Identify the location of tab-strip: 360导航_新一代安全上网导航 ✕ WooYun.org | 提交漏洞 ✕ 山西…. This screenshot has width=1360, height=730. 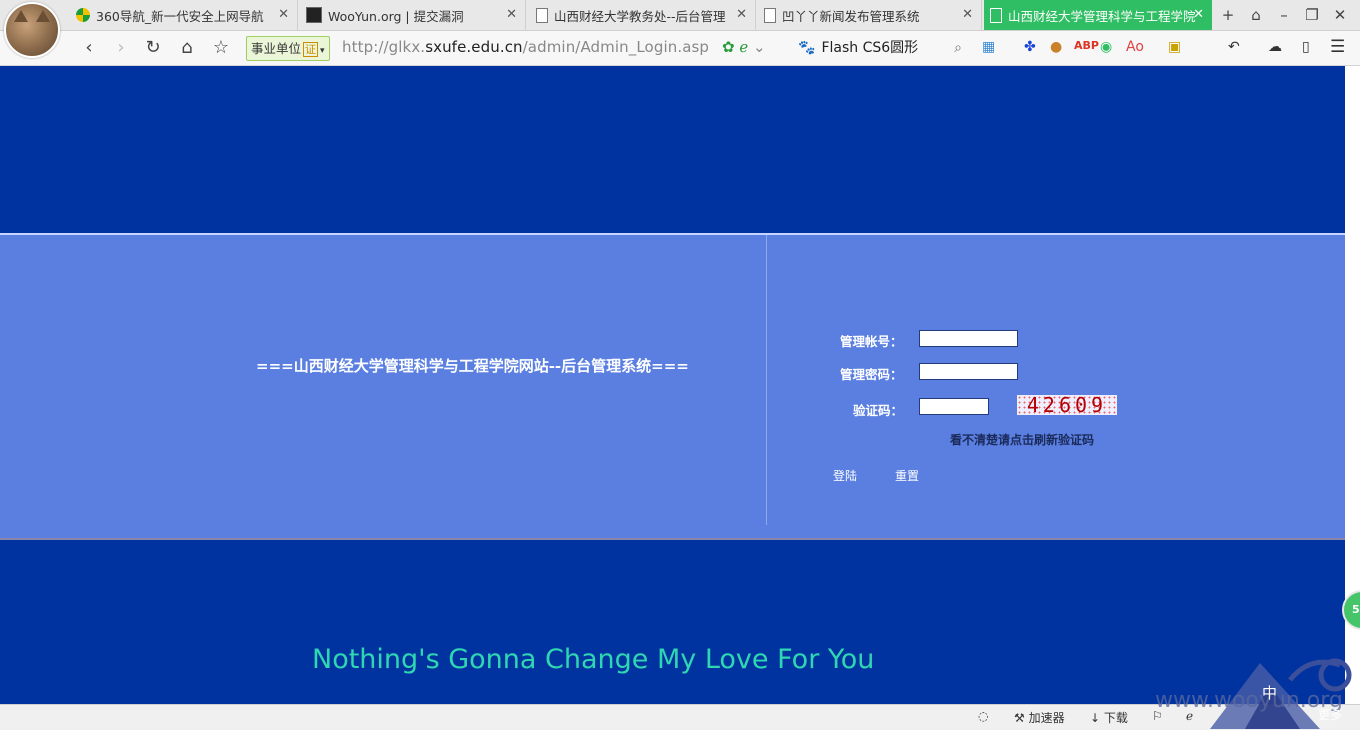
(680, 29).